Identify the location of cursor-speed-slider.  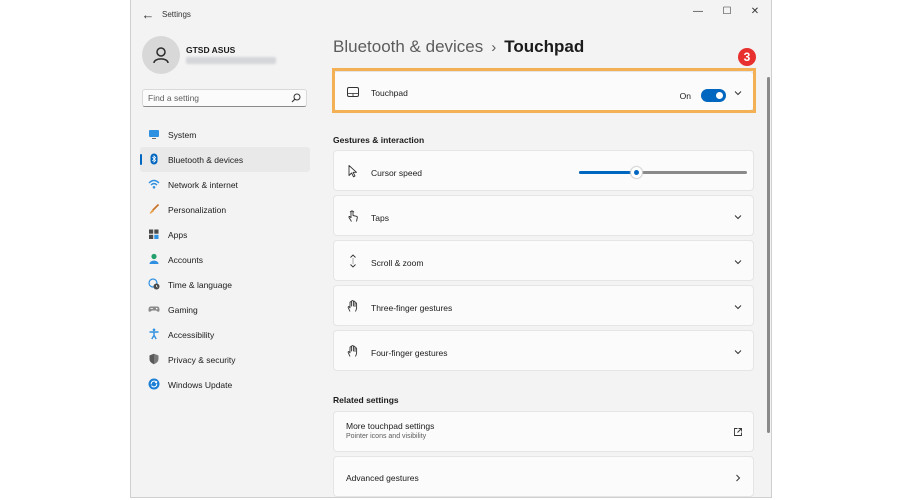
(663, 172).